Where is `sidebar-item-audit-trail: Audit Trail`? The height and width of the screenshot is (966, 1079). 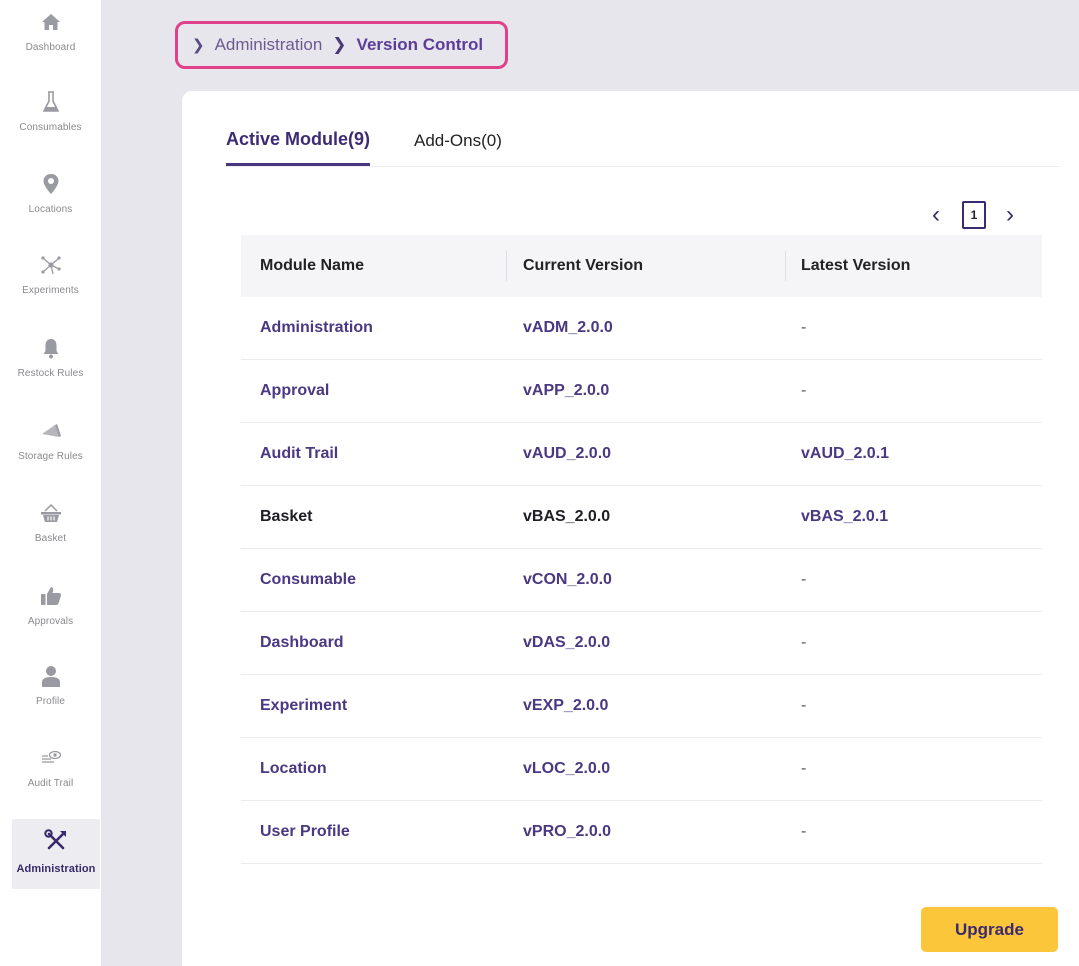 sidebar-item-audit-trail: Audit Trail is located at coordinates (50, 780).